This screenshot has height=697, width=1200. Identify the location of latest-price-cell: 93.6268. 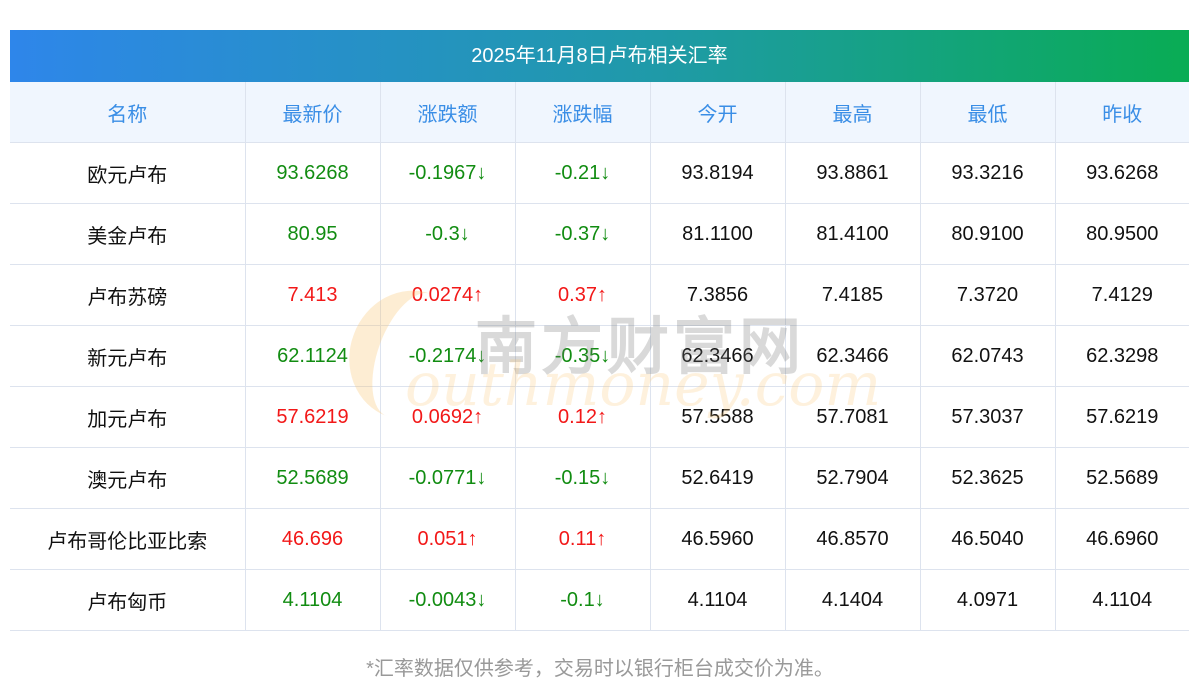
(312, 173).